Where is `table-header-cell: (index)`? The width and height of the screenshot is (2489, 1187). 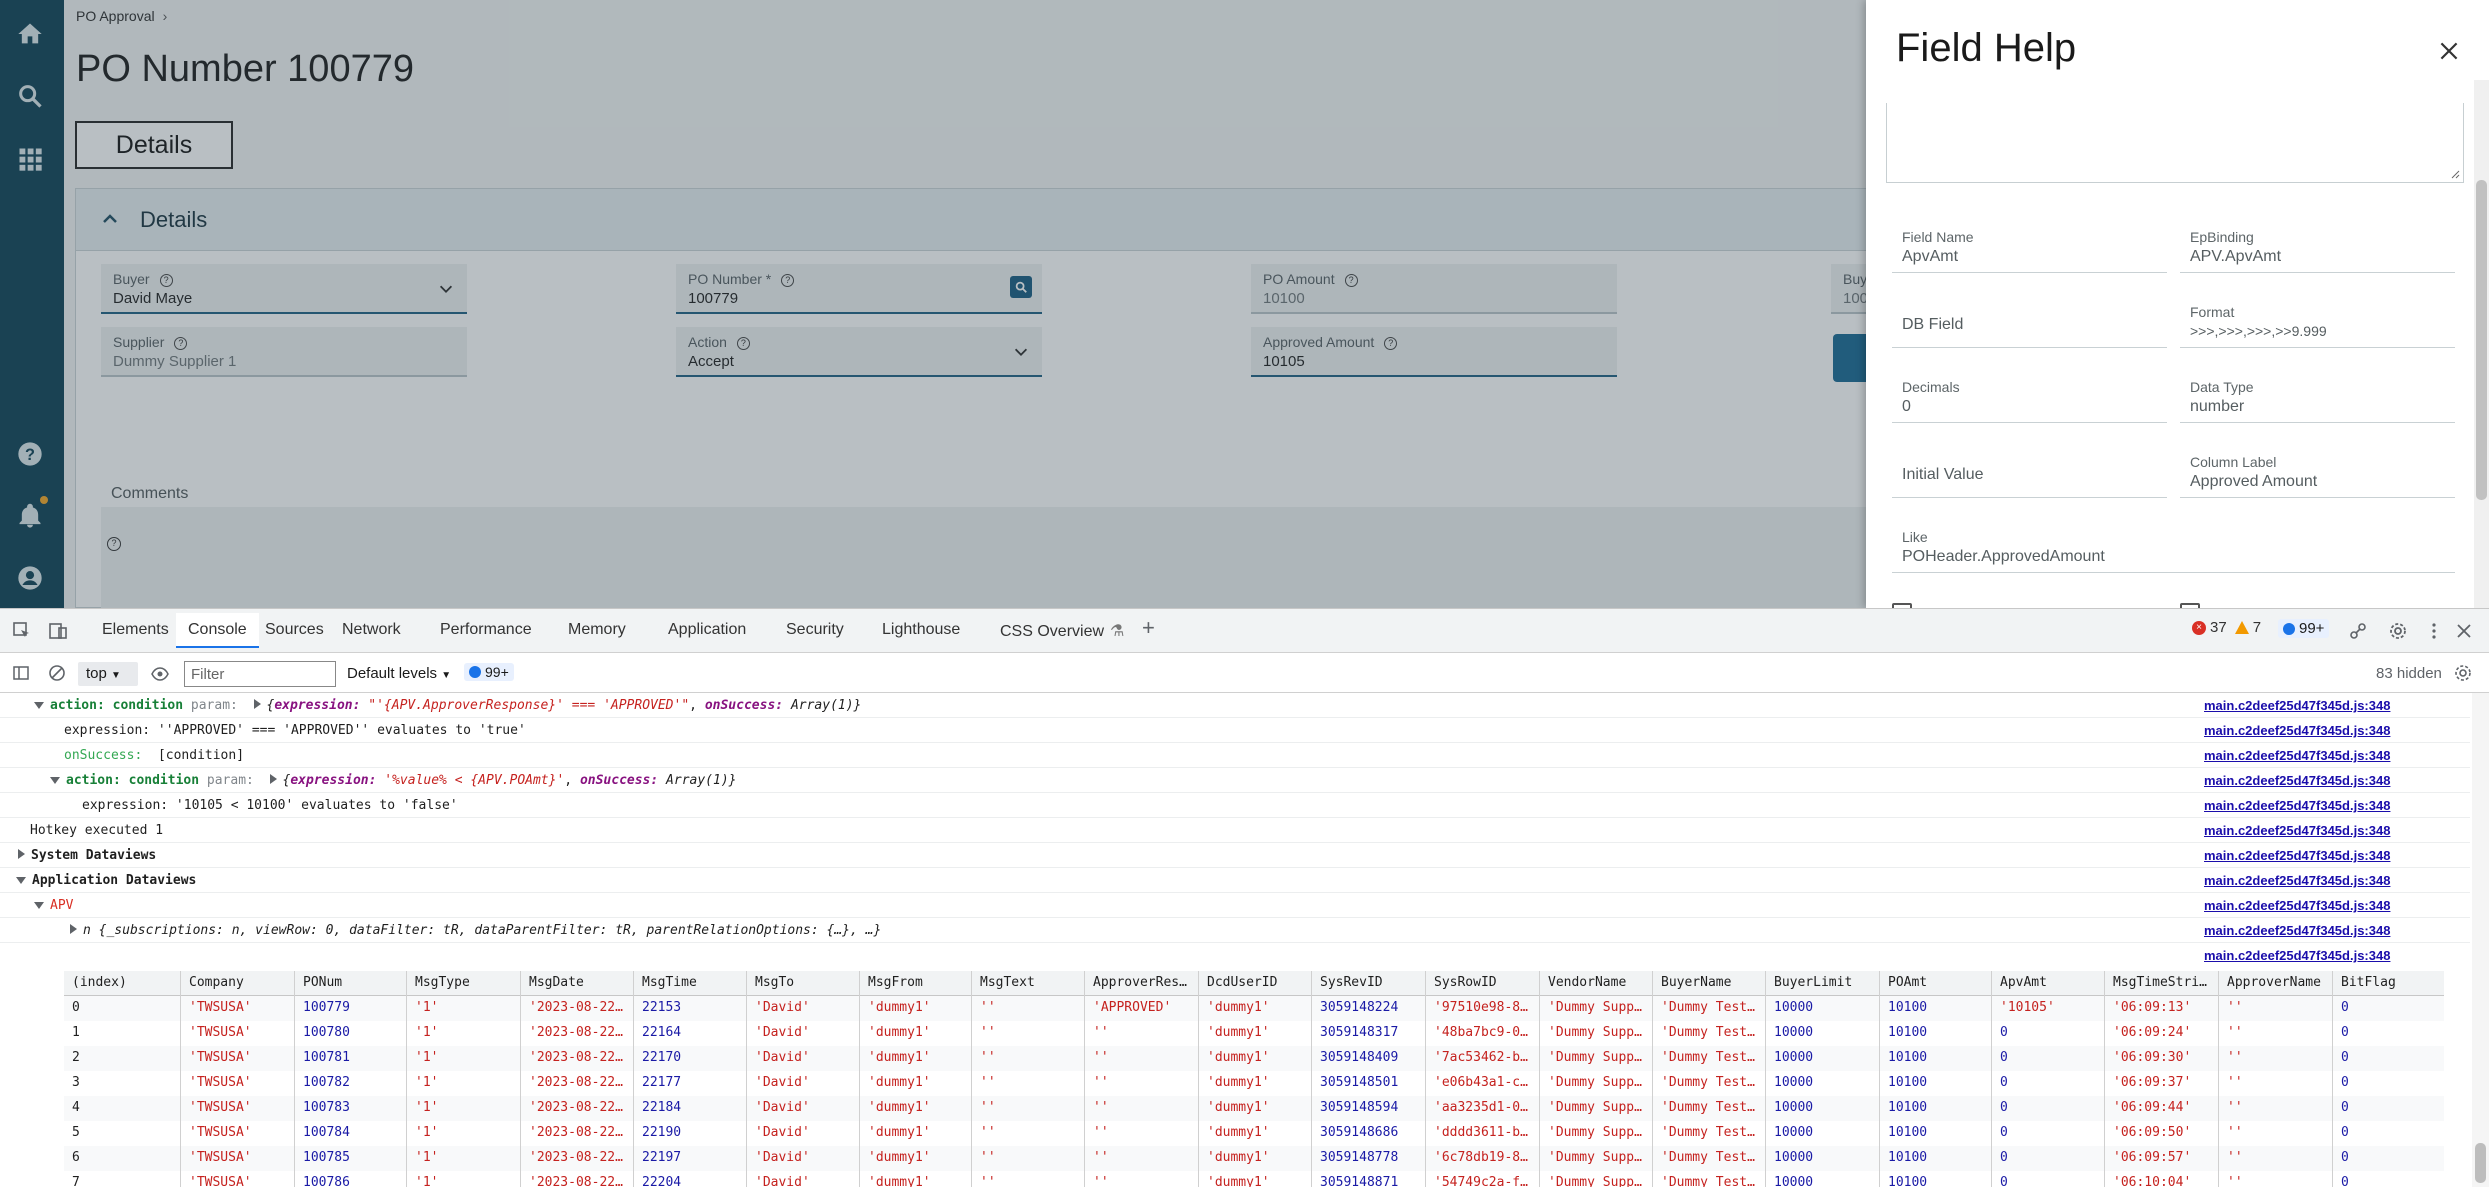 table-header-cell: (index) is located at coordinates (122, 985).